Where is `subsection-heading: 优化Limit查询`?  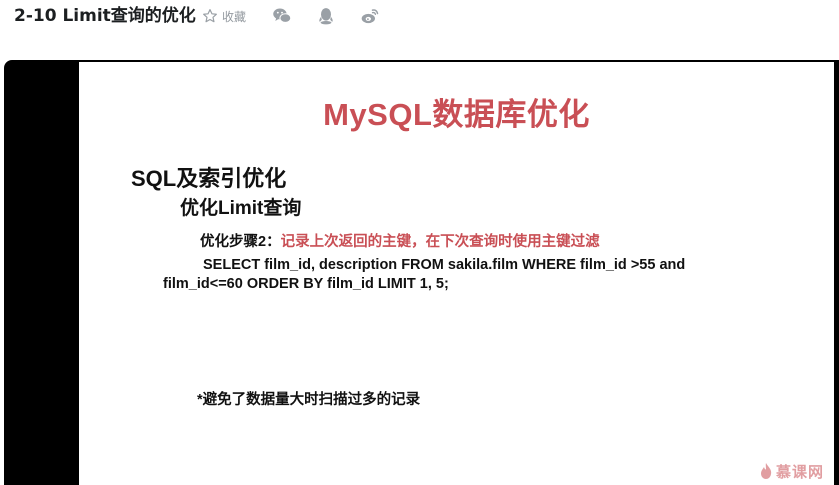
subsection-heading: 优化Limit查询 is located at coordinates (241, 208).